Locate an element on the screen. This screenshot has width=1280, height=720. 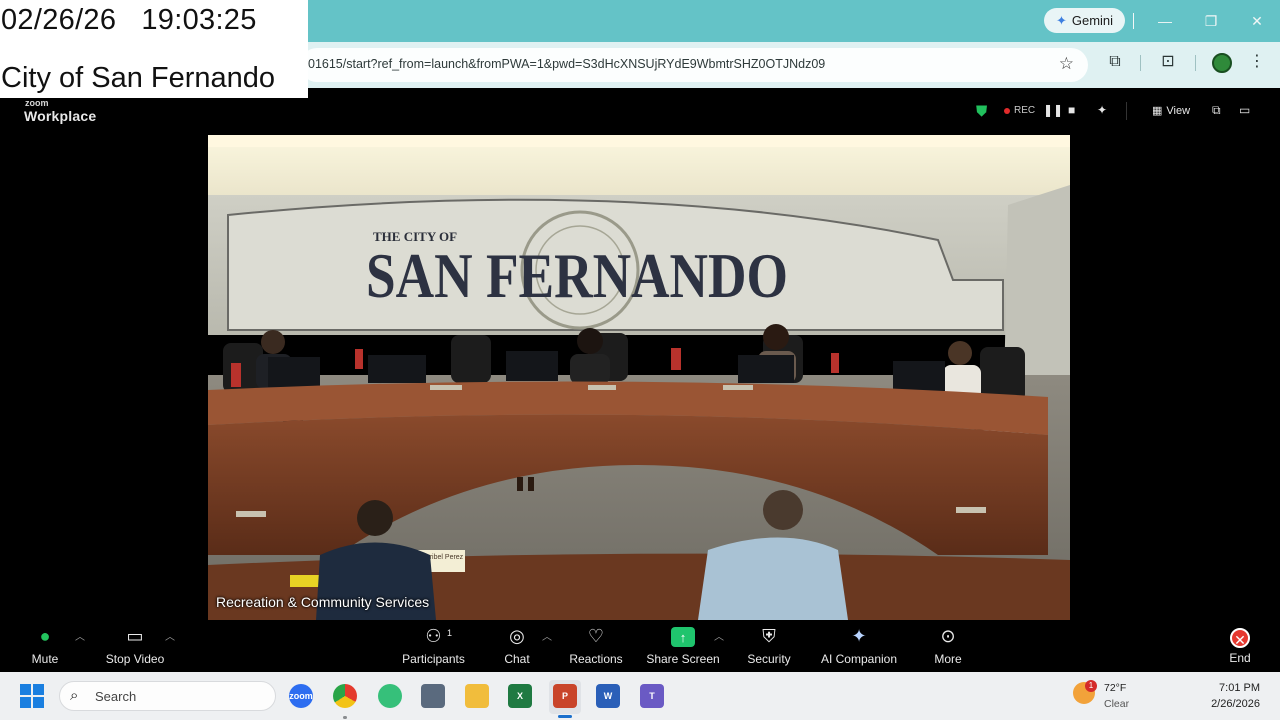
cast-search-icon: ⊡ is located at coordinates (1168, 62).